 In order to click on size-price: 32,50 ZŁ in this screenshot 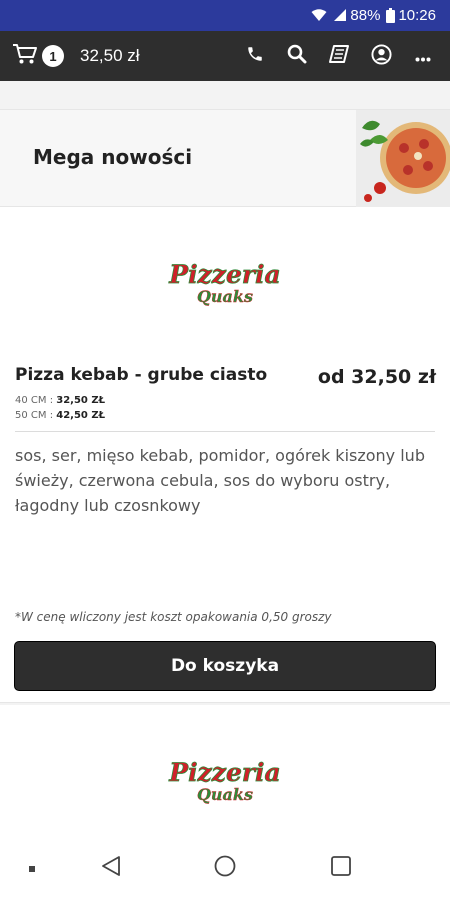, I will do `click(81, 400)`.